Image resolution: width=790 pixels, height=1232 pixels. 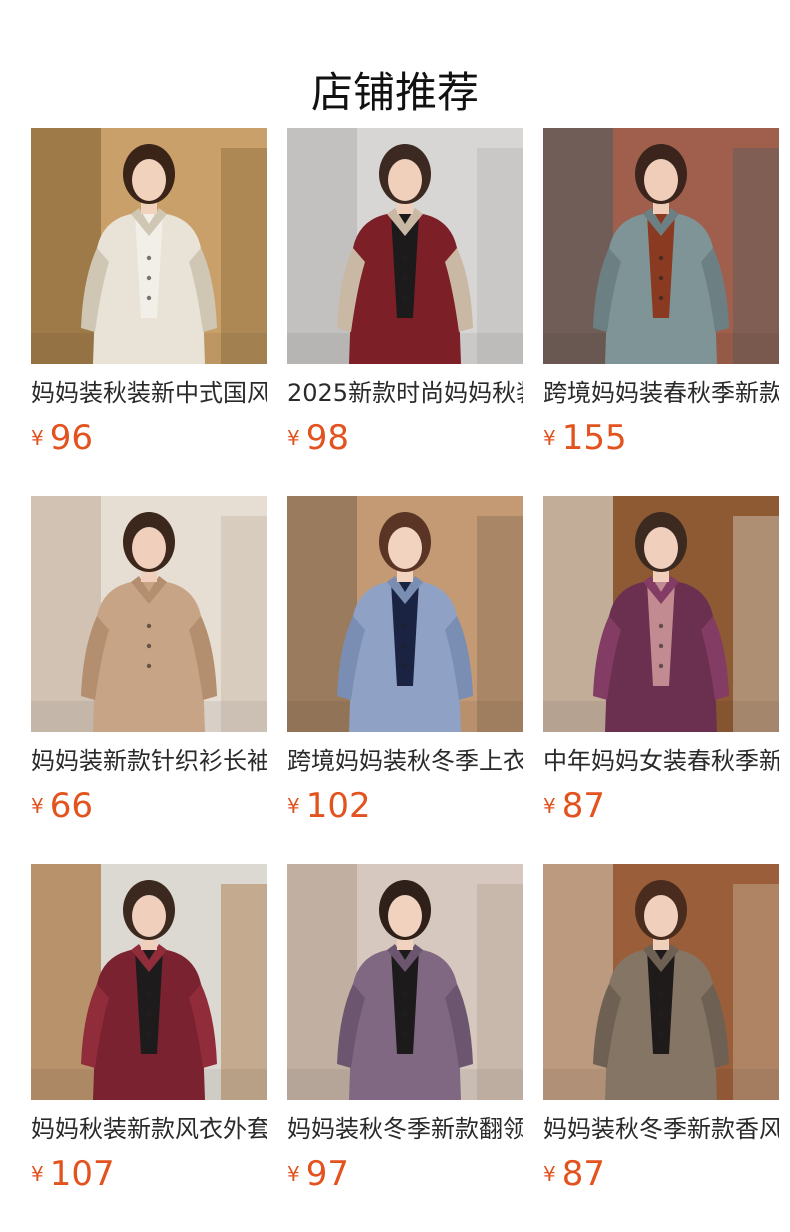 What do you see at coordinates (338, 806) in the screenshot?
I see `price-value: 102` at bounding box center [338, 806].